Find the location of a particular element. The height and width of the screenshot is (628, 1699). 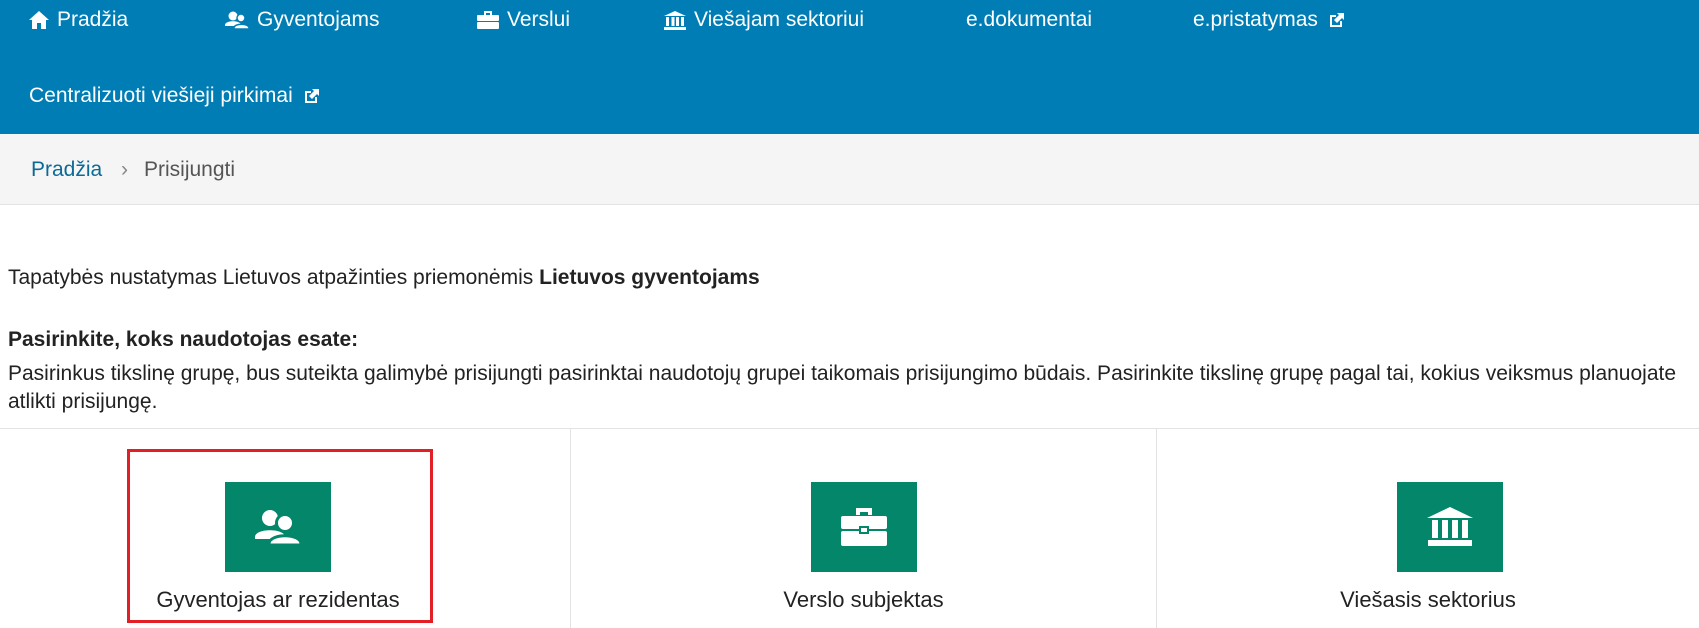

breadcrumb: Pradžia › Prisijungti is located at coordinates (849, 169).